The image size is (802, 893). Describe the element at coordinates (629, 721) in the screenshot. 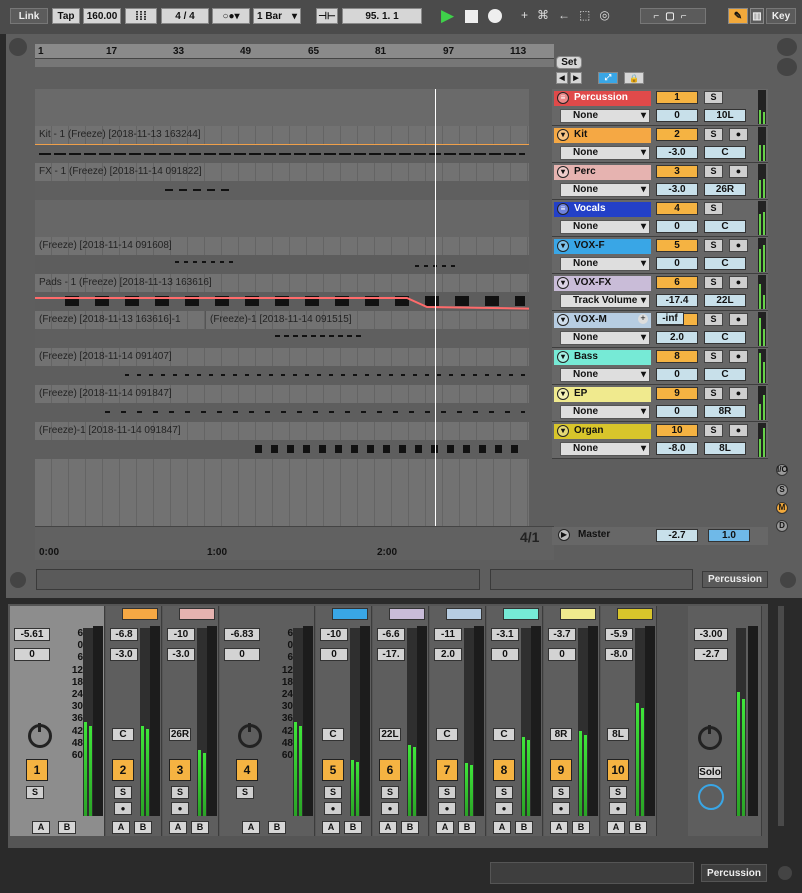

I see `mixer-strip-10: -5.9 -8.0 8L 10 S ● A B` at that location.